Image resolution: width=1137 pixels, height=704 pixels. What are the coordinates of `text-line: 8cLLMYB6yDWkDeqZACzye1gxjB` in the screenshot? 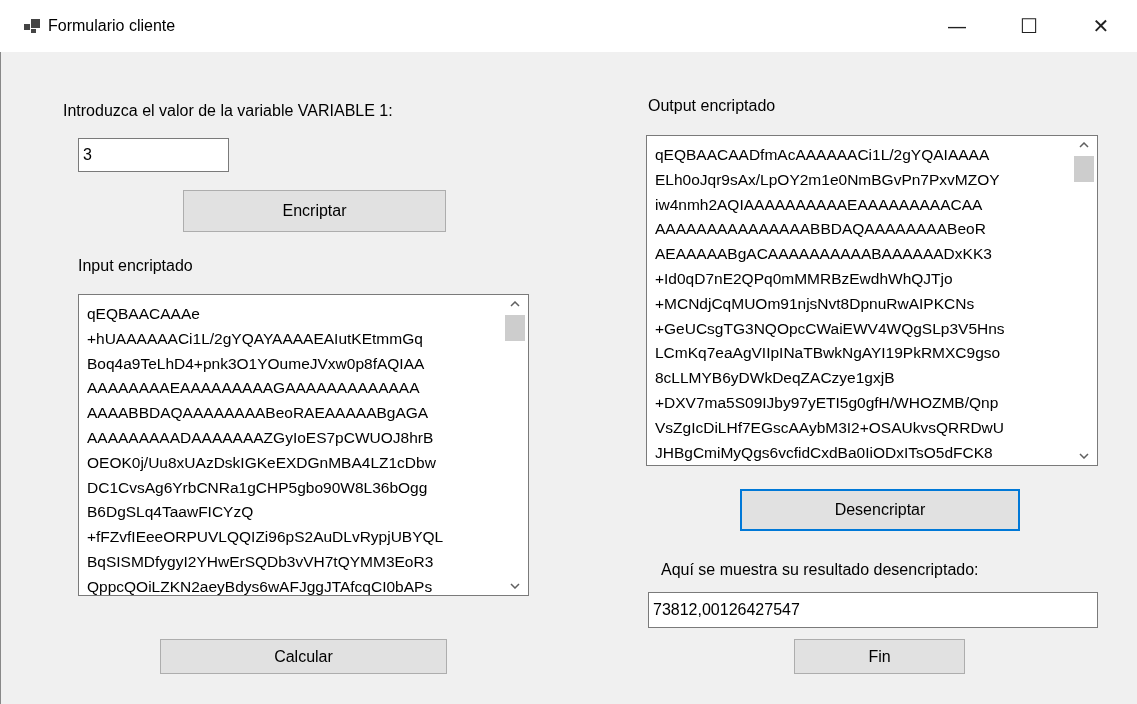 It's located at (775, 378).